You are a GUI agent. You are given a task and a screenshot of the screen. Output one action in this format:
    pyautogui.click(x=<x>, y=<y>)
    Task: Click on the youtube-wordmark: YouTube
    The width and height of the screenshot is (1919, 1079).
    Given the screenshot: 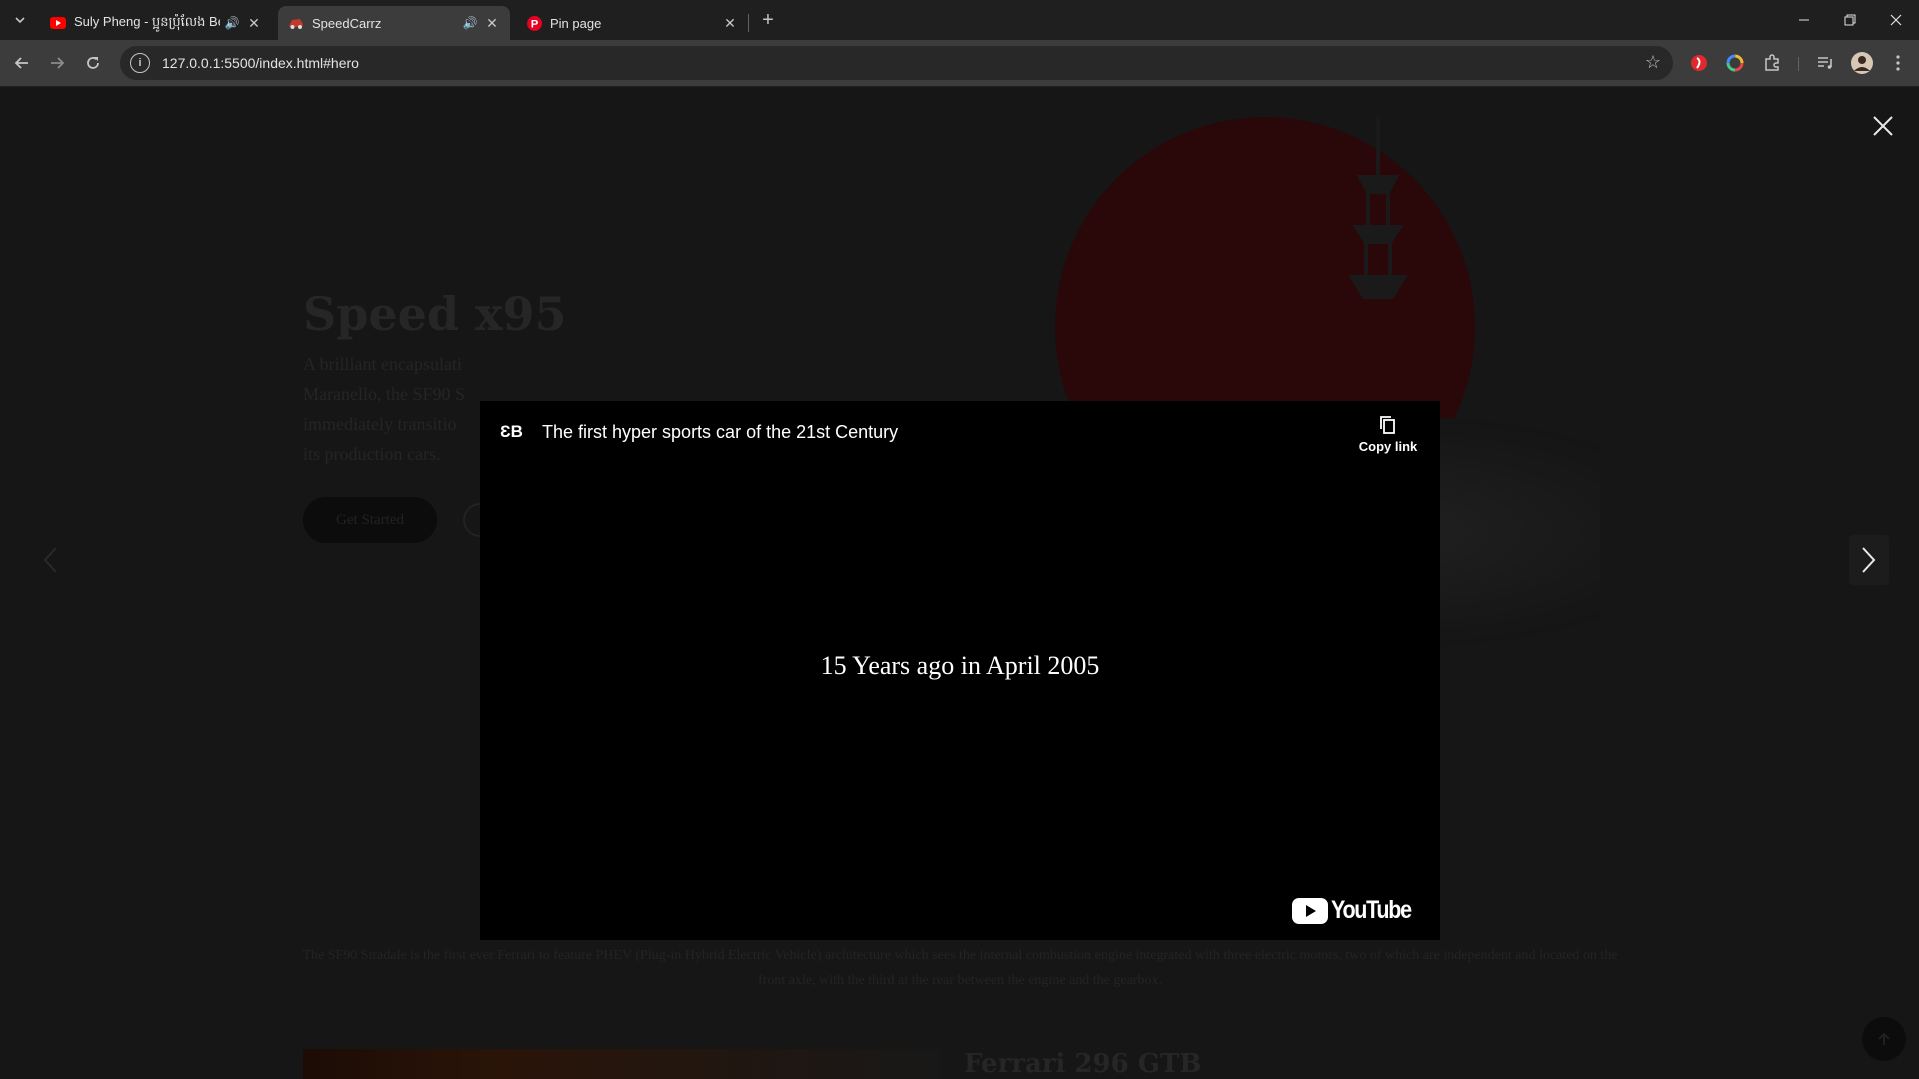 What is the action you would take?
    pyautogui.click(x=1371, y=910)
    